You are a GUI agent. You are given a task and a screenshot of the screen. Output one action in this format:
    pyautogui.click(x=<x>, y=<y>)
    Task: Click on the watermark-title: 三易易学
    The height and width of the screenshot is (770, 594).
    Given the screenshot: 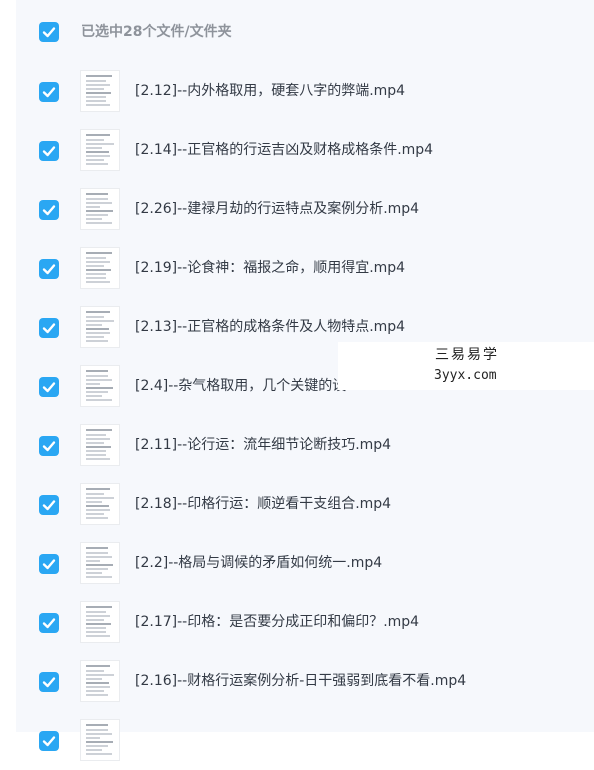 What is the action you would take?
    pyautogui.click(x=467, y=355)
    